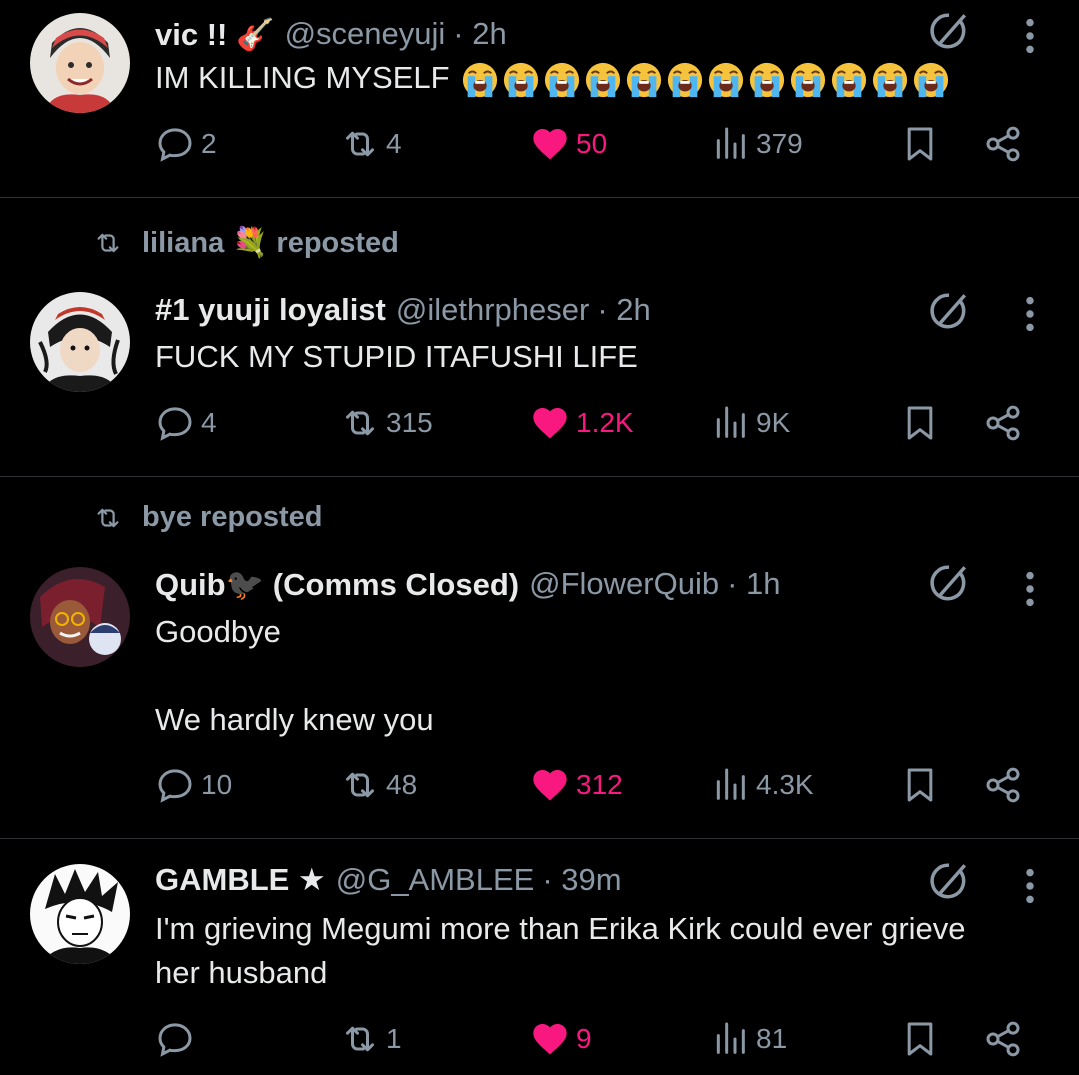  What do you see at coordinates (215, 34) in the screenshot?
I see `author-name: vic !! 🎸` at bounding box center [215, 34].